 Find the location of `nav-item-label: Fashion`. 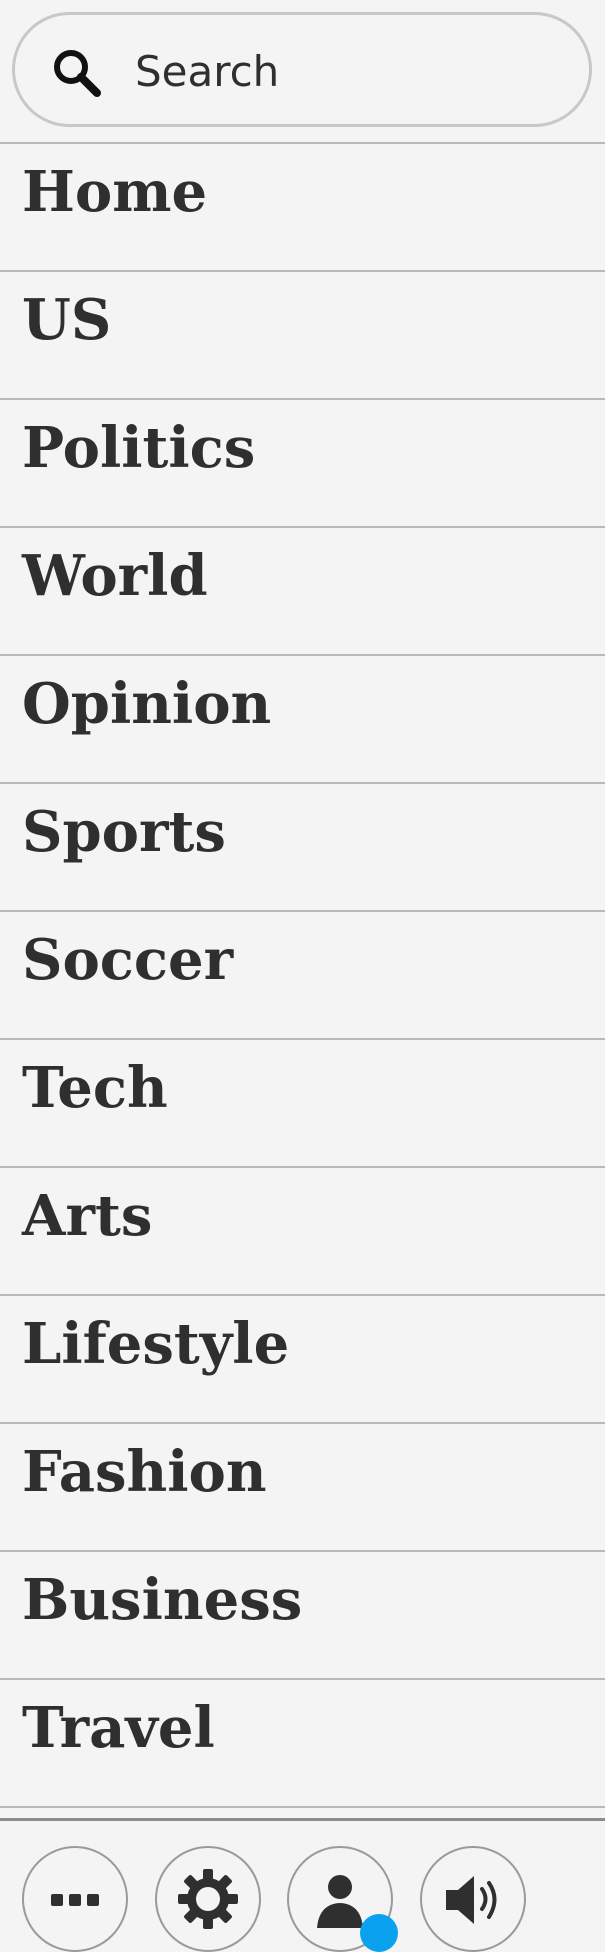

nav-item-label: Fashion is located at coordinates (144, 1472).